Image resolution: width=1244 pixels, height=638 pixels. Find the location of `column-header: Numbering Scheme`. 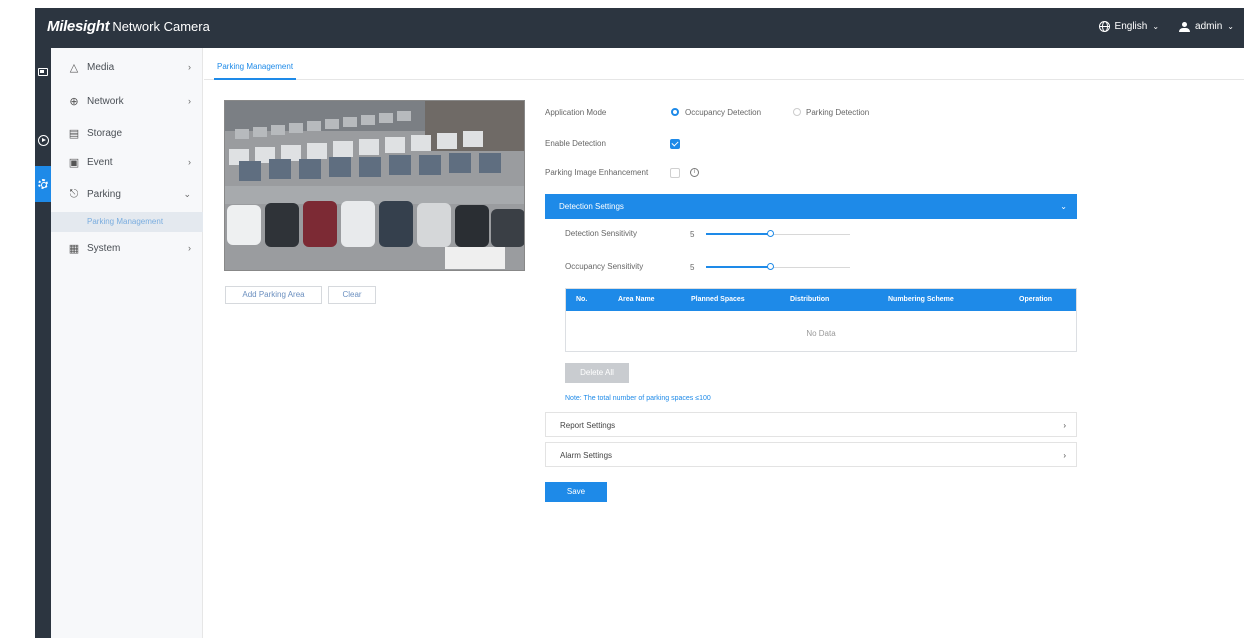

column-header: Numbering Scheme is located at coordinates (921, 299).